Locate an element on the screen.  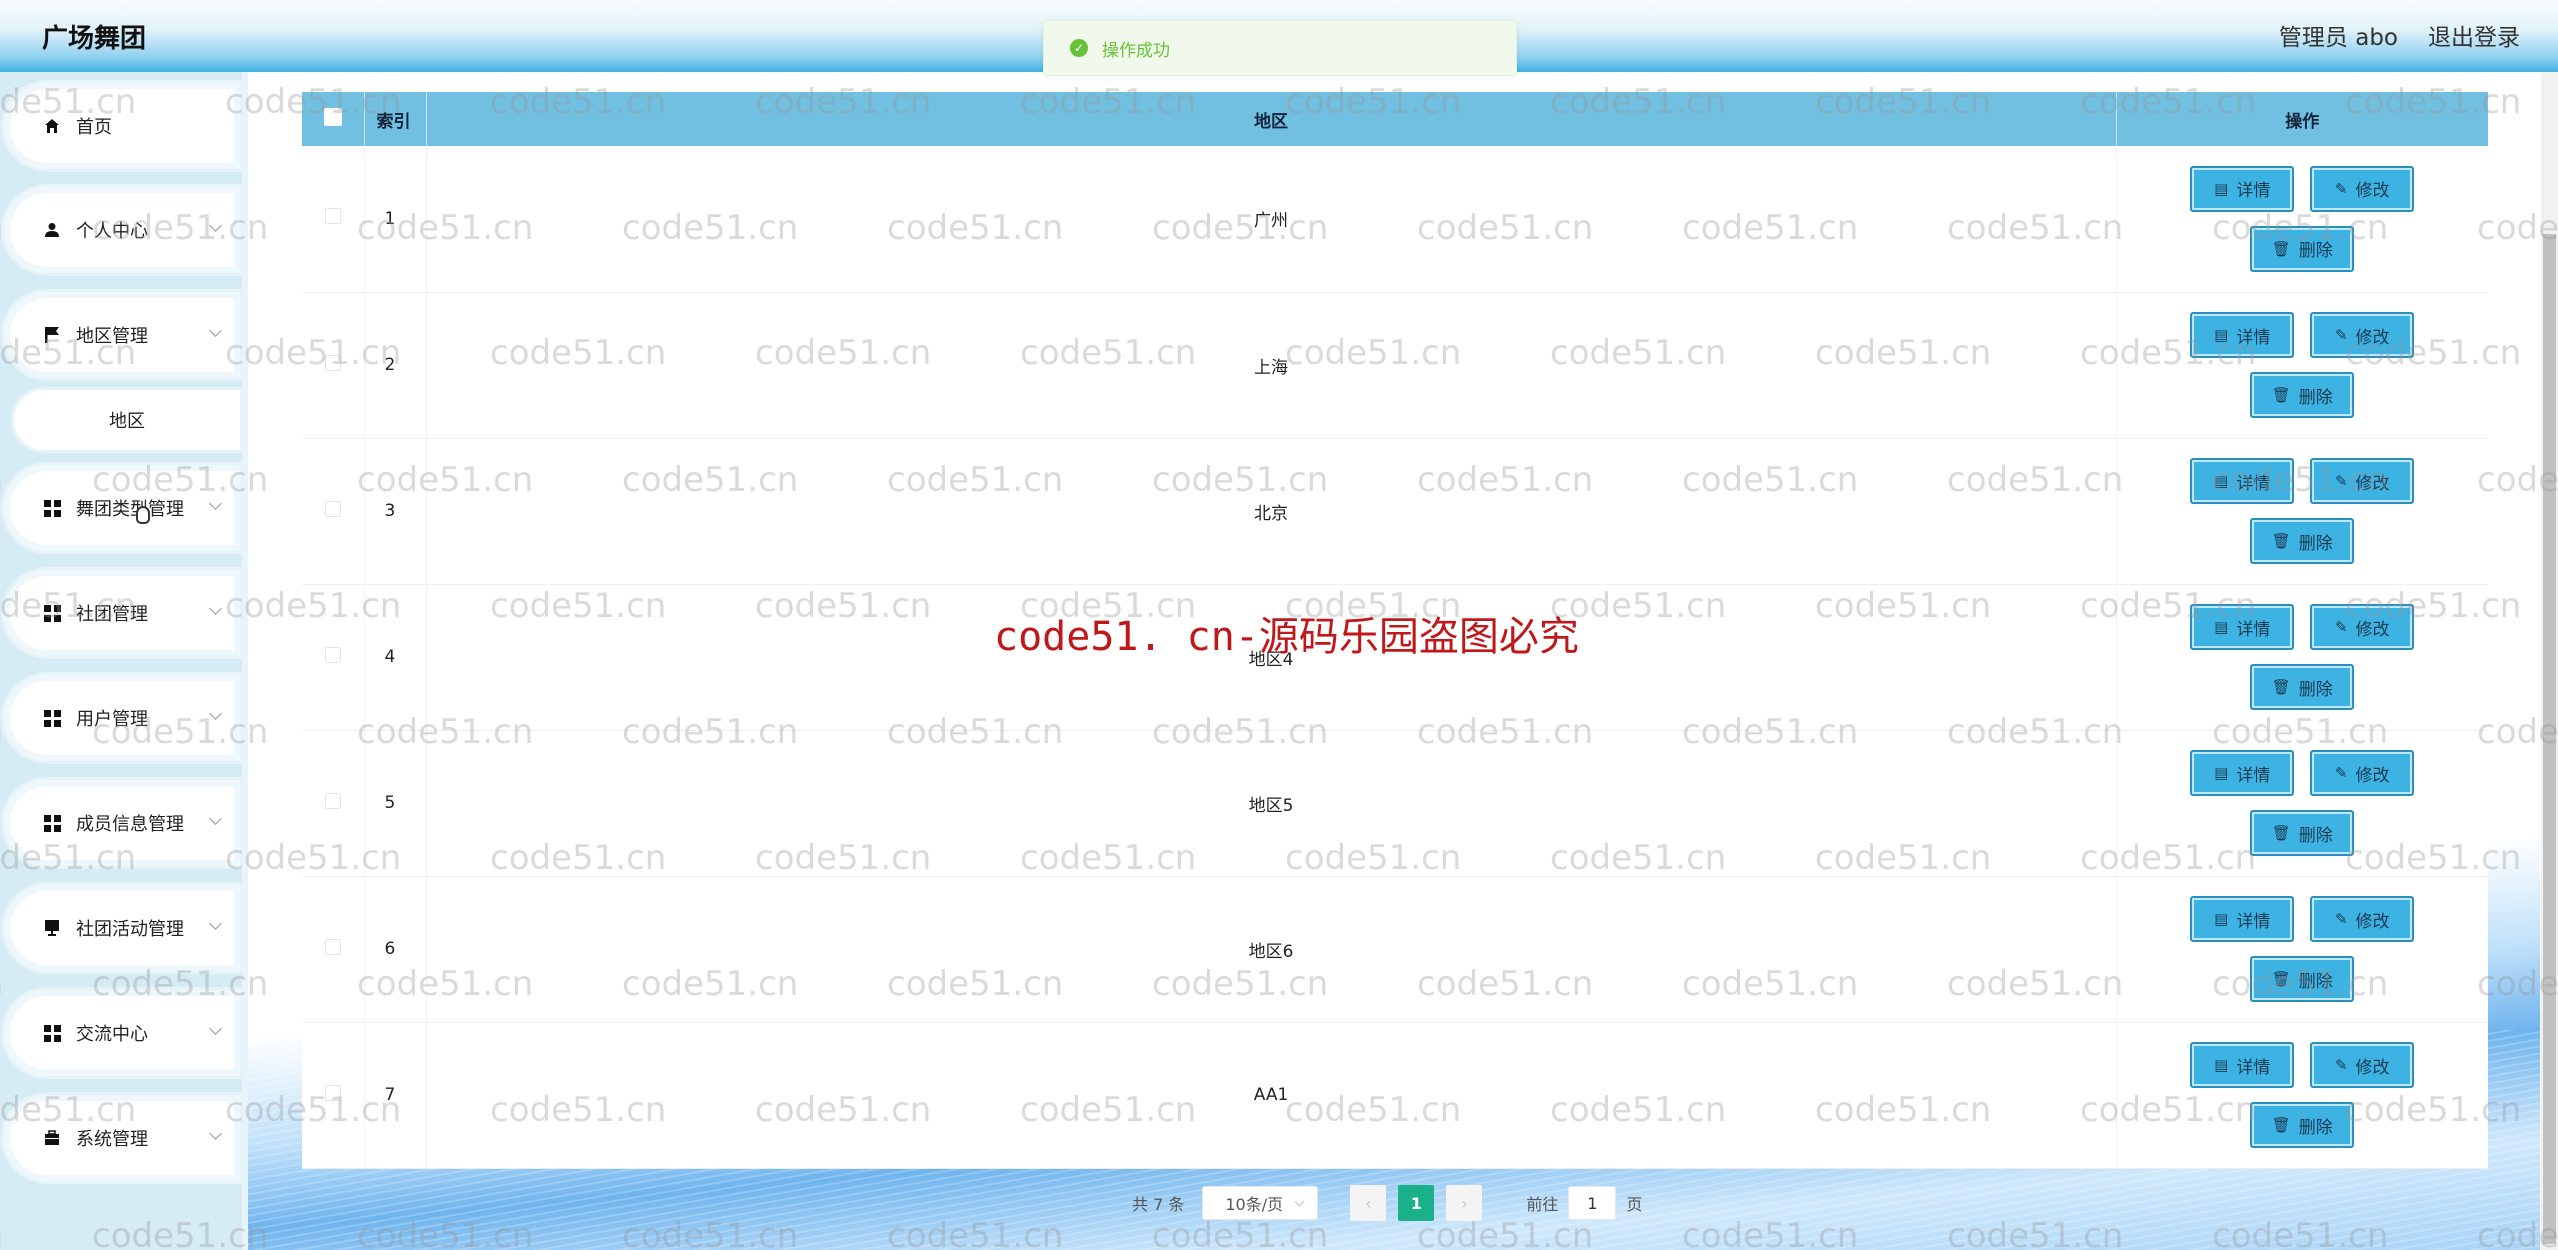
select-all-checkbox is located at coordinates (332, 116).